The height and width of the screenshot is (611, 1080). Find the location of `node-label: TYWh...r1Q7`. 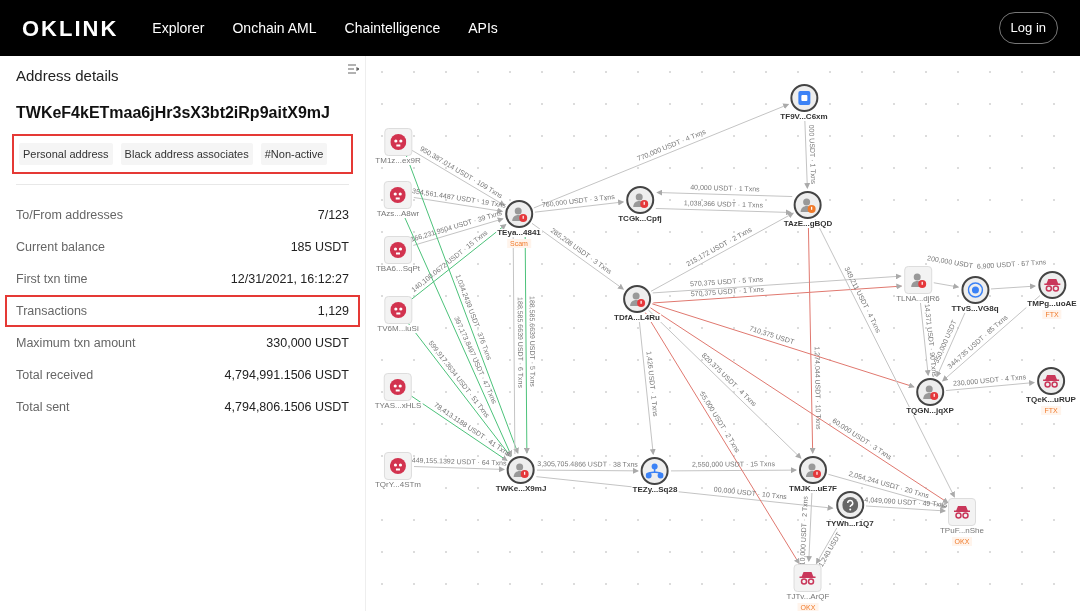

node-label: TYWh...r1Q7 is located at coordinates (850, 524).